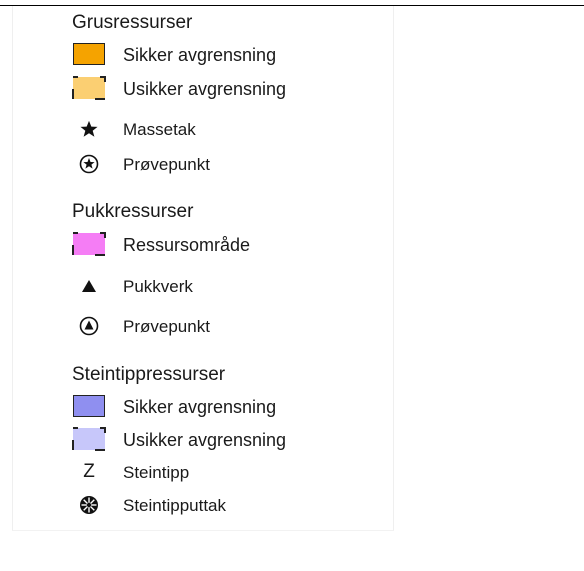 Image resolution: width=584 pixels, height=571 pixels. I want to click on legend-item-steintipp-sikker: Sikker avgrensning, so click(190, 407).